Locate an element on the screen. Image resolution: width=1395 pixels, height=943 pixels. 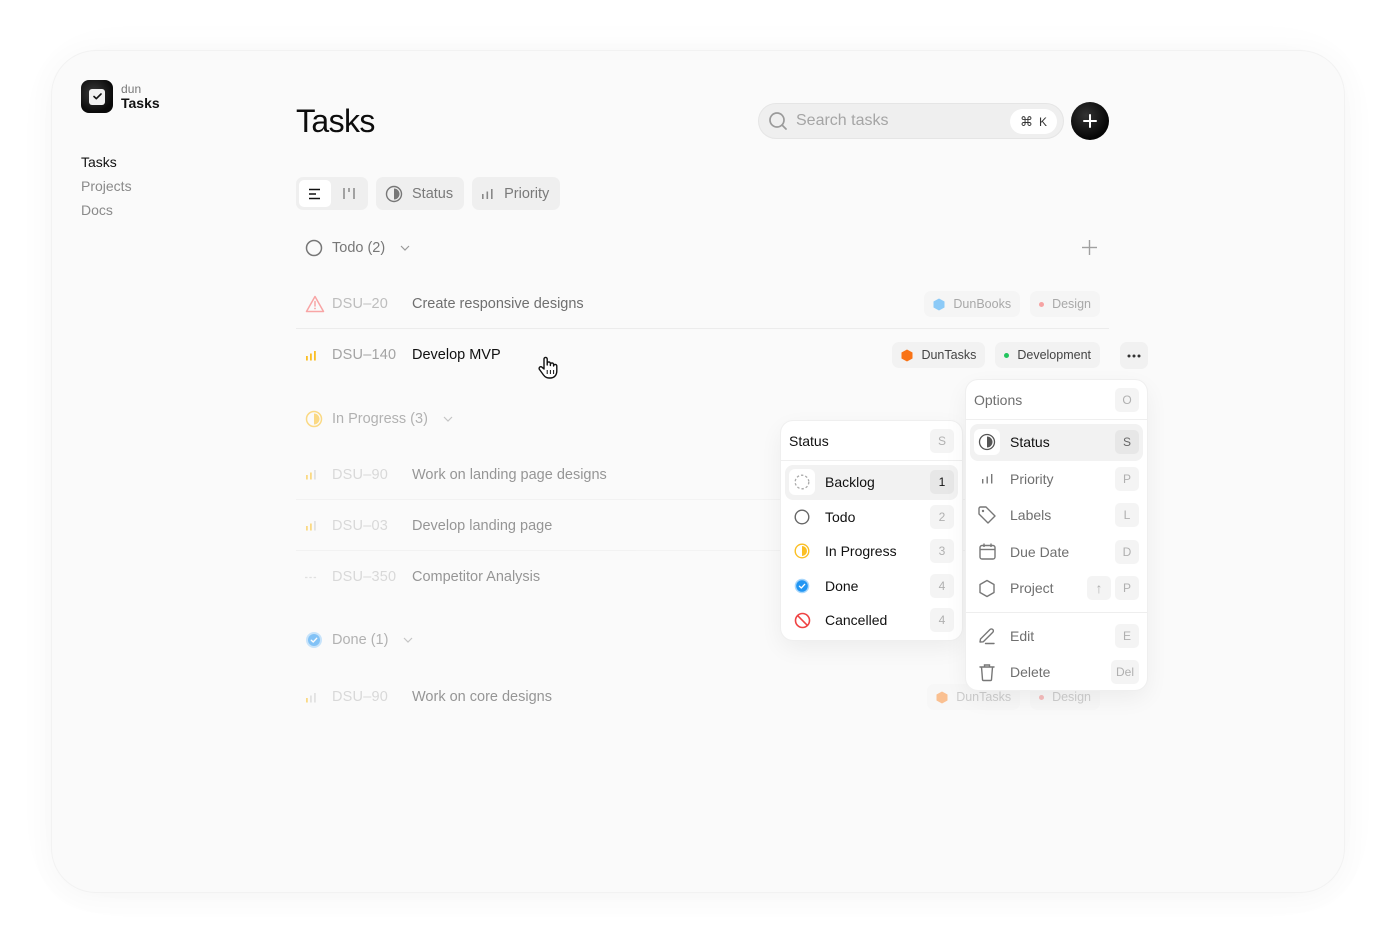
search-input is located at coordinates (901, 121).